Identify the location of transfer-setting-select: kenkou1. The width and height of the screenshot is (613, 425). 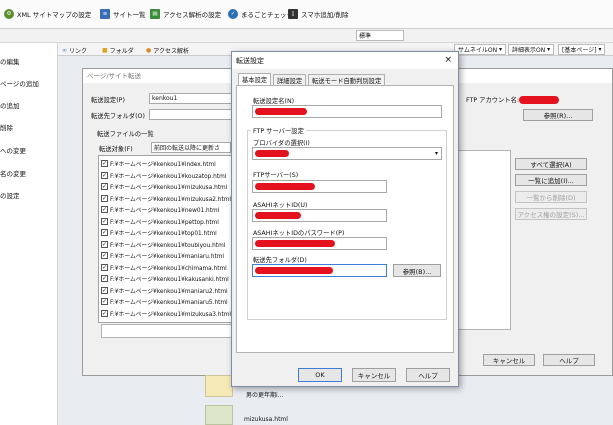
(194, 98).